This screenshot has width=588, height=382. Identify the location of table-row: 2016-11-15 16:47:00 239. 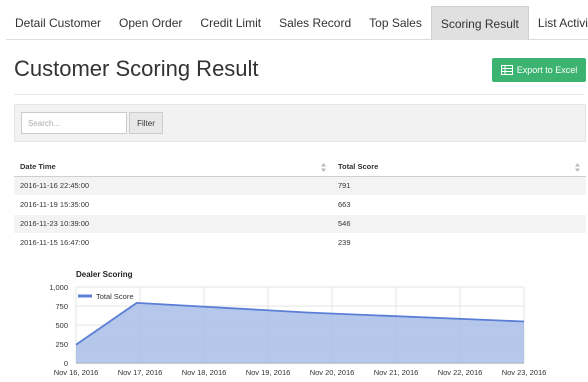
(300, 243).